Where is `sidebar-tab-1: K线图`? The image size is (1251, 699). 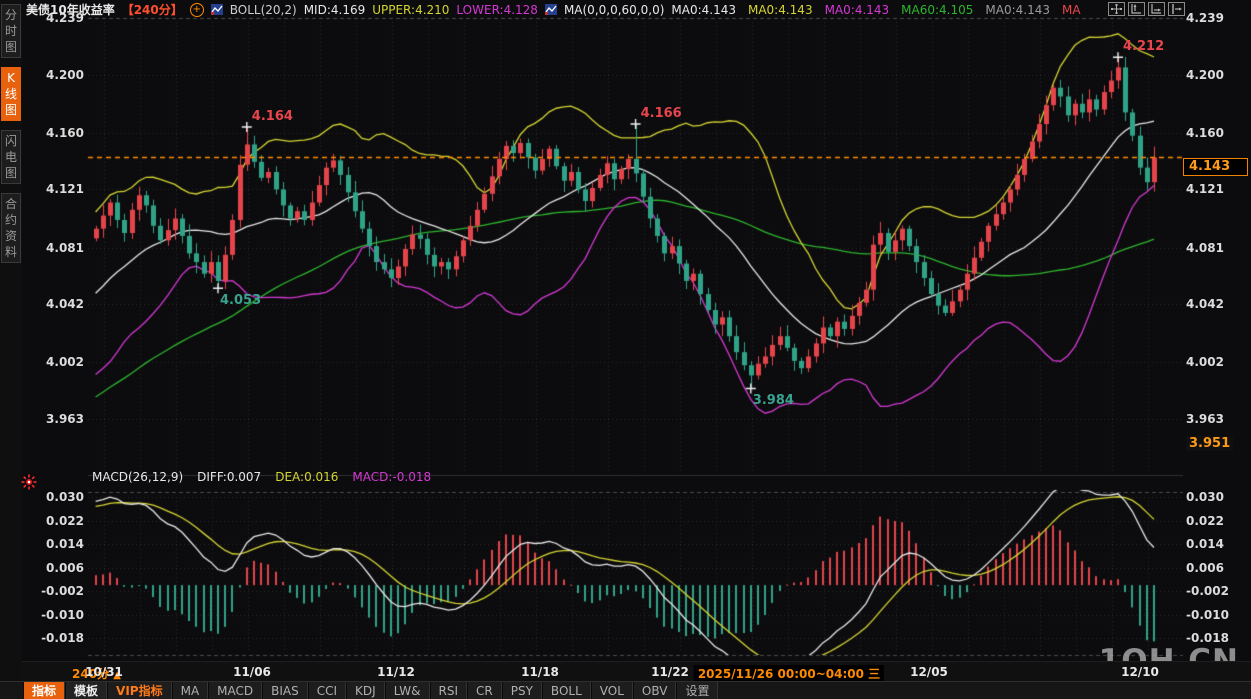
sidebar-tab-1: K线图 is located at coordinates (11, 94).